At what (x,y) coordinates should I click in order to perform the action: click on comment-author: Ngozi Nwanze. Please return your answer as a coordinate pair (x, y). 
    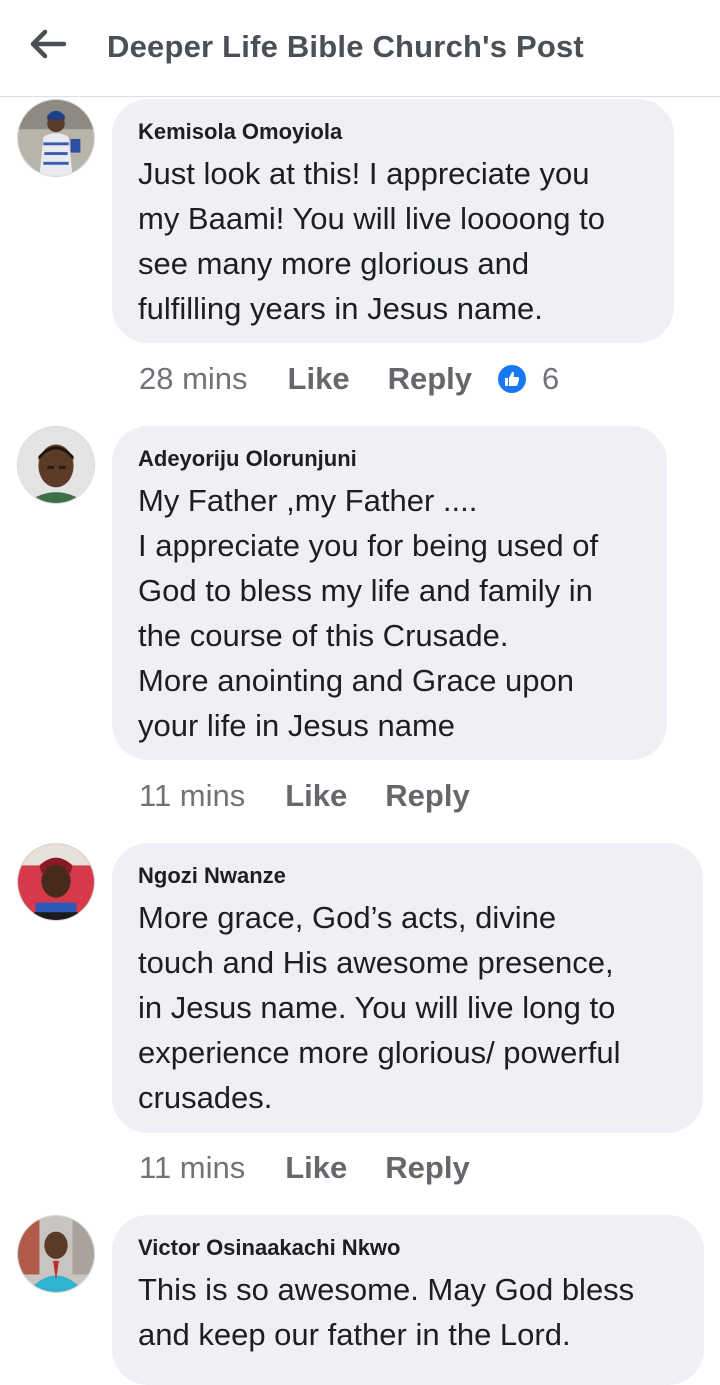
    Looking at the image, I should click on (407, 876).